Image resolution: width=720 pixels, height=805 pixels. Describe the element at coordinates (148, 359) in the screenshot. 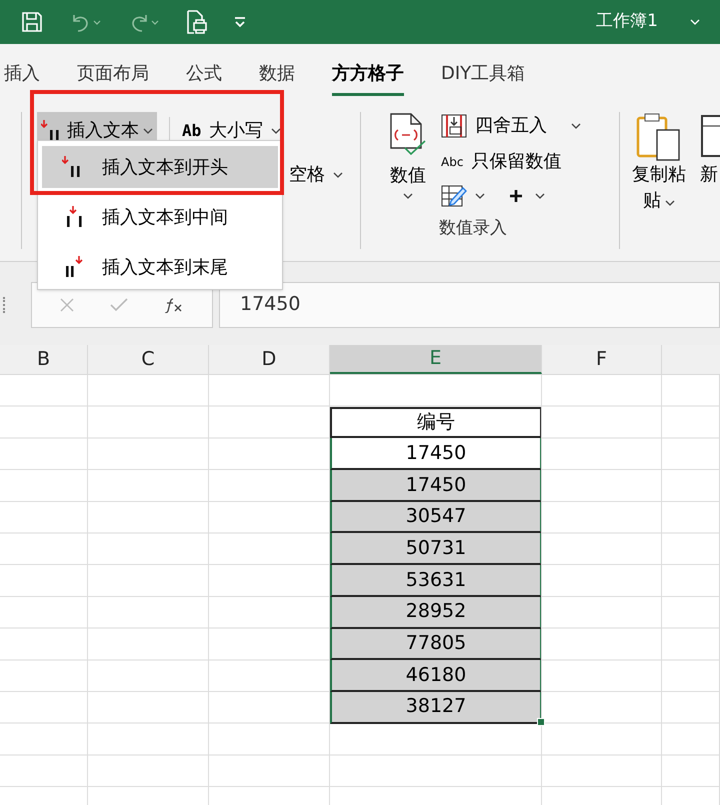

I see `column-header: C` at that location.